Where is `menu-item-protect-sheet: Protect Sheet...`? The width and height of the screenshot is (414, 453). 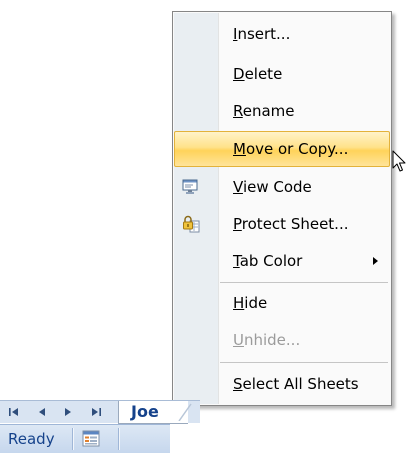 menu-item-protect-sheet: Protect Sheet... is located at coordinates (282, 224).